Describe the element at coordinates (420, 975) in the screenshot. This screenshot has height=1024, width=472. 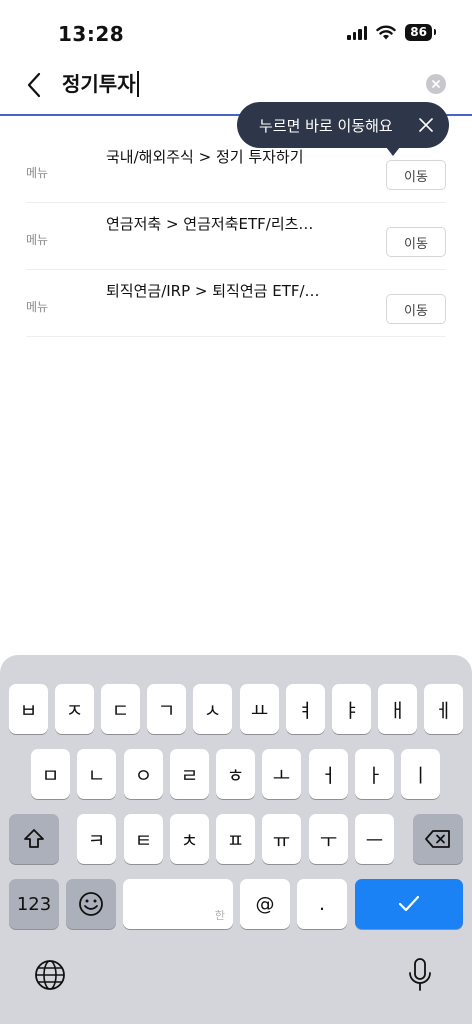
I see `microphone-icon` at that location.